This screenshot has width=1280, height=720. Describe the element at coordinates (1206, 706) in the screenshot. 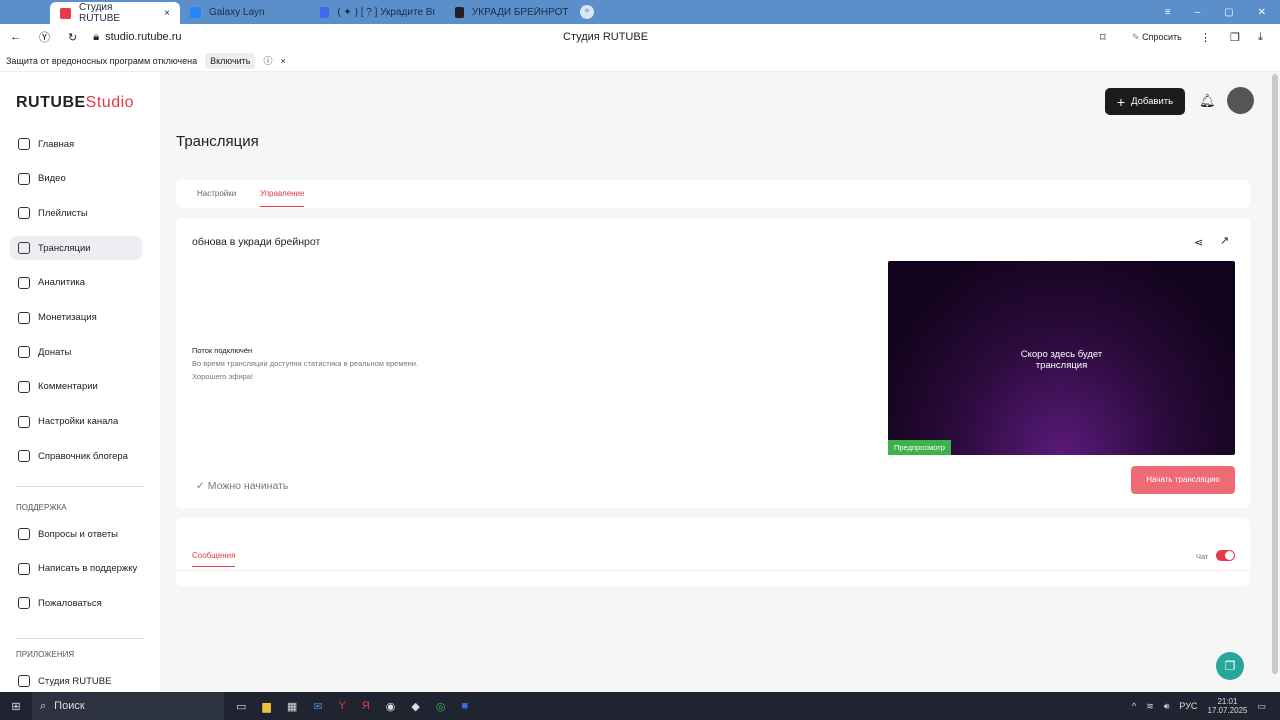

I see `system-tray: ^ ≋ 🔊︎ РУС 21:01 17.07.2025 ▭` at that location.